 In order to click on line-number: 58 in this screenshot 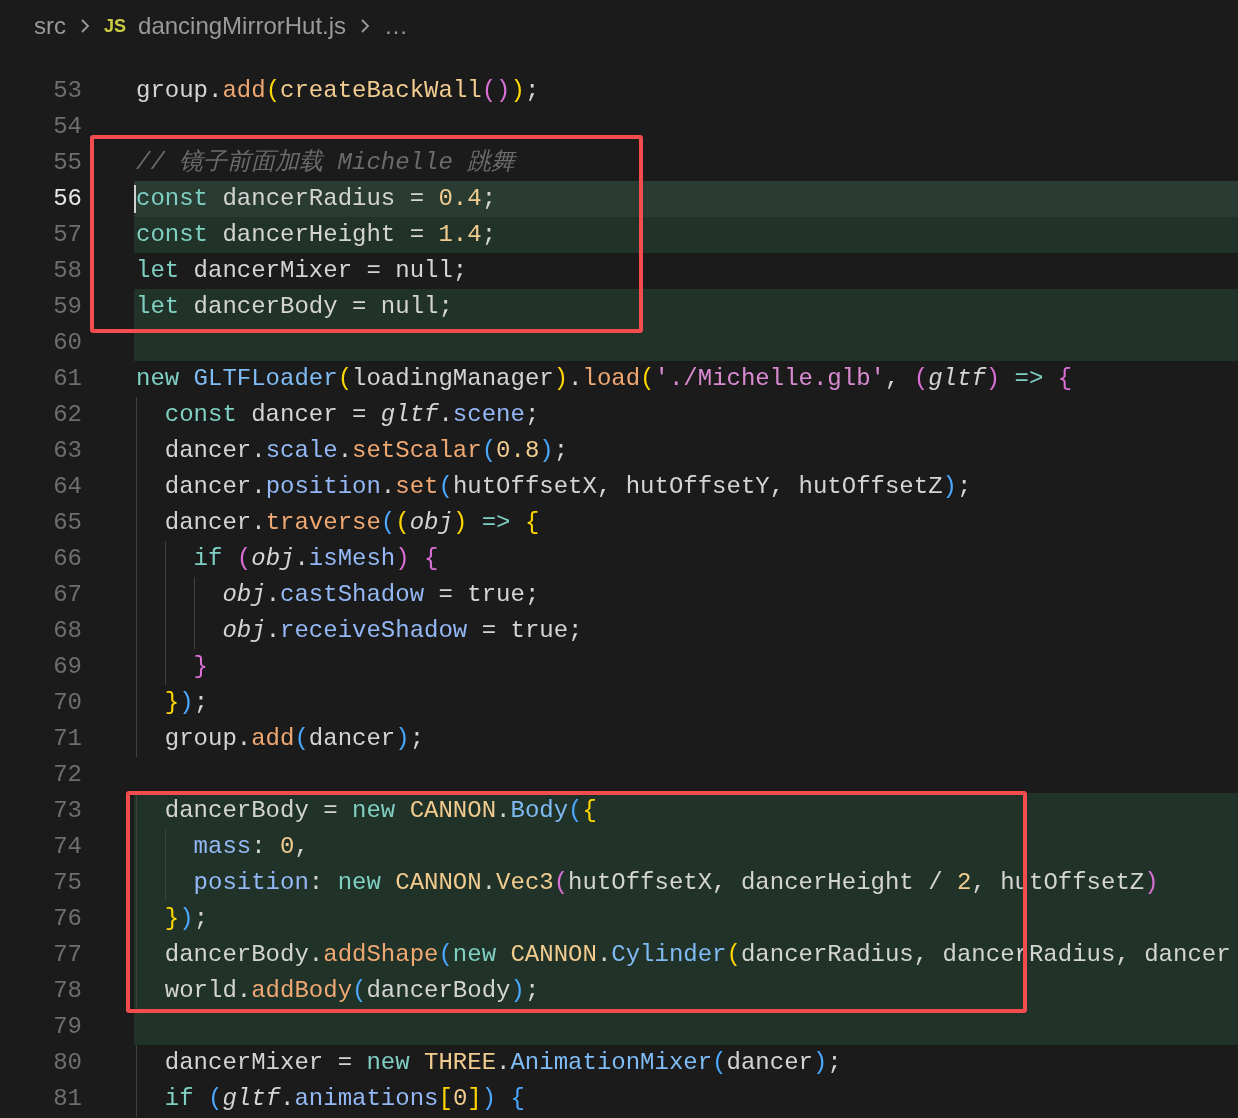, I will do `click(67, 271)`.